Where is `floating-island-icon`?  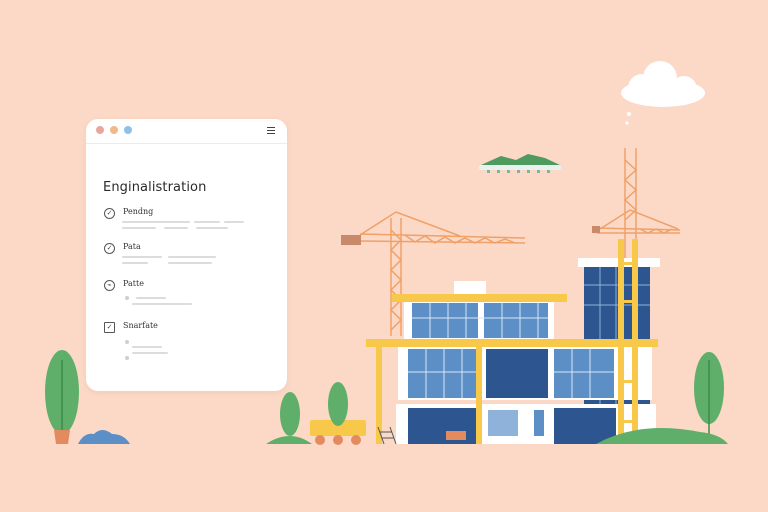 floating-island-icon is located at coordinates (520, 163).